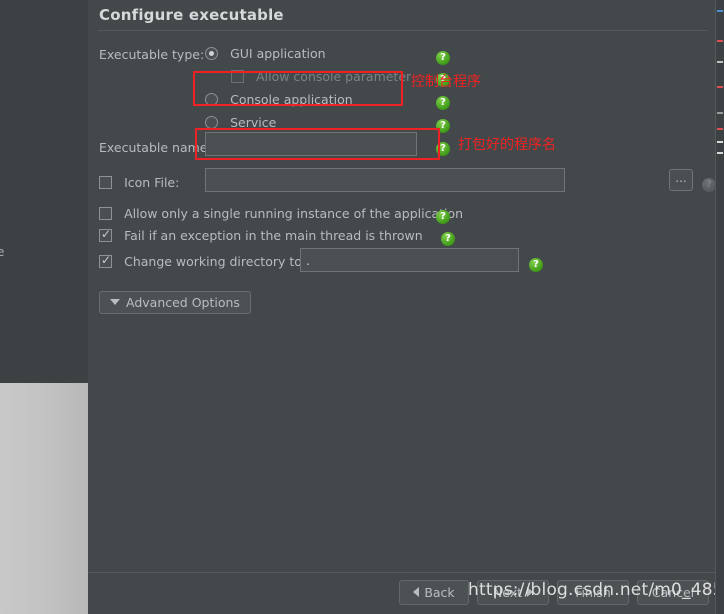  Describe the element at coordinates (152, 182) in the screenshot. I see `icon-file-label: Icon File:` at that location.